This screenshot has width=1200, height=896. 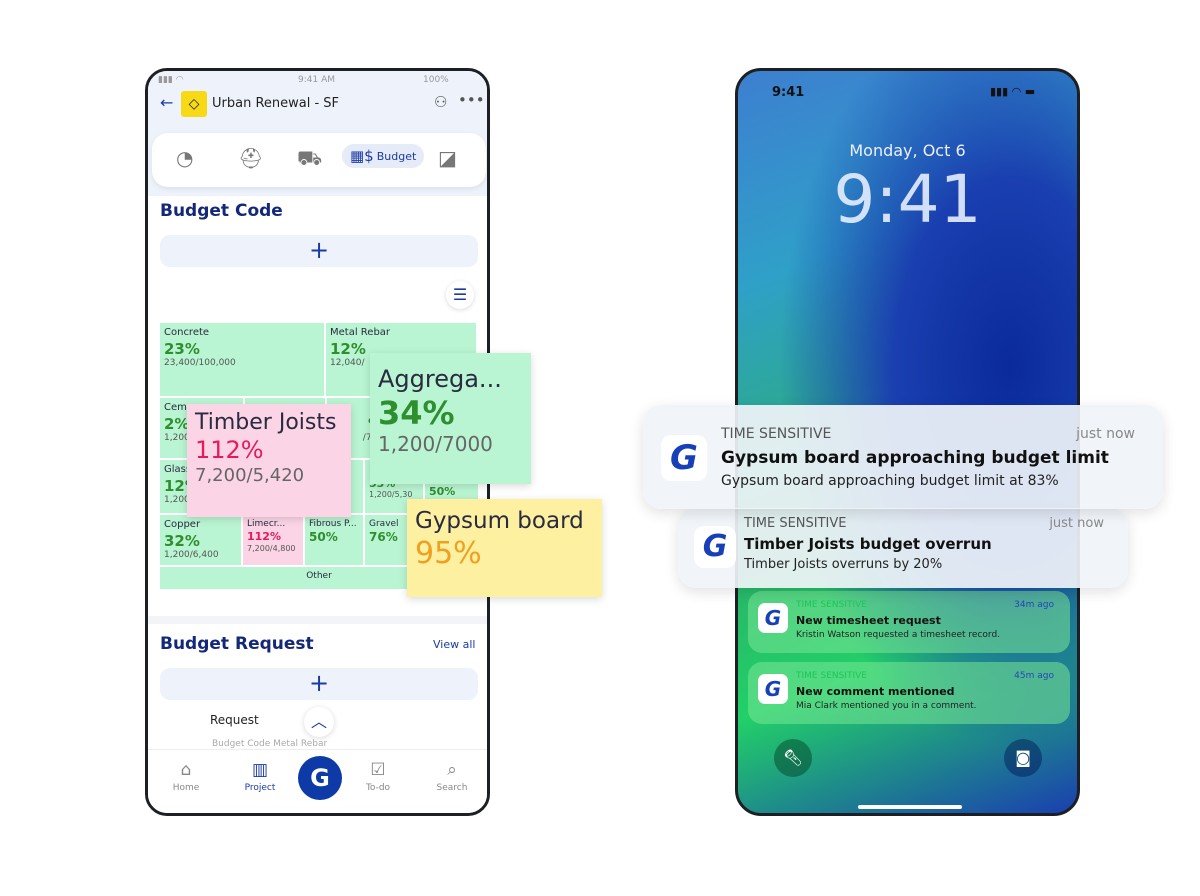 What do you see at coordinates (269, 460) in the screenshot?
I see `callout-timber-joists: Timber Joists 112% 7,200/5,420` at bounding box center [269, 460].